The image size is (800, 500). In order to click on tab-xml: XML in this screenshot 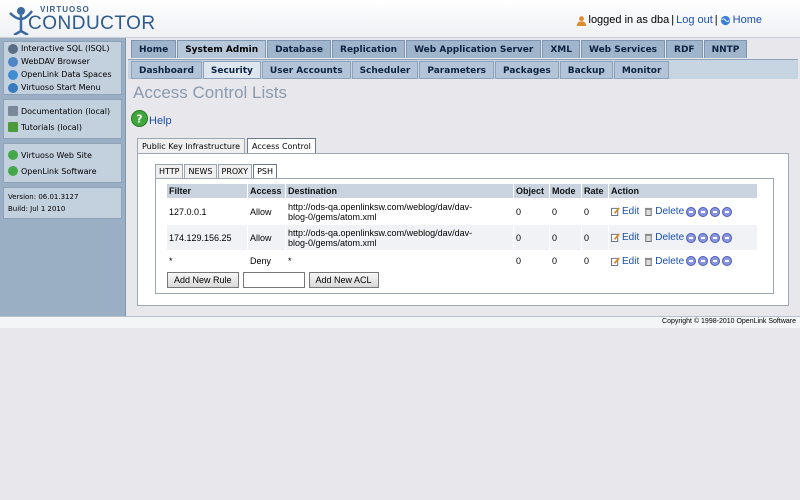, I will do `click(561, 49)`.